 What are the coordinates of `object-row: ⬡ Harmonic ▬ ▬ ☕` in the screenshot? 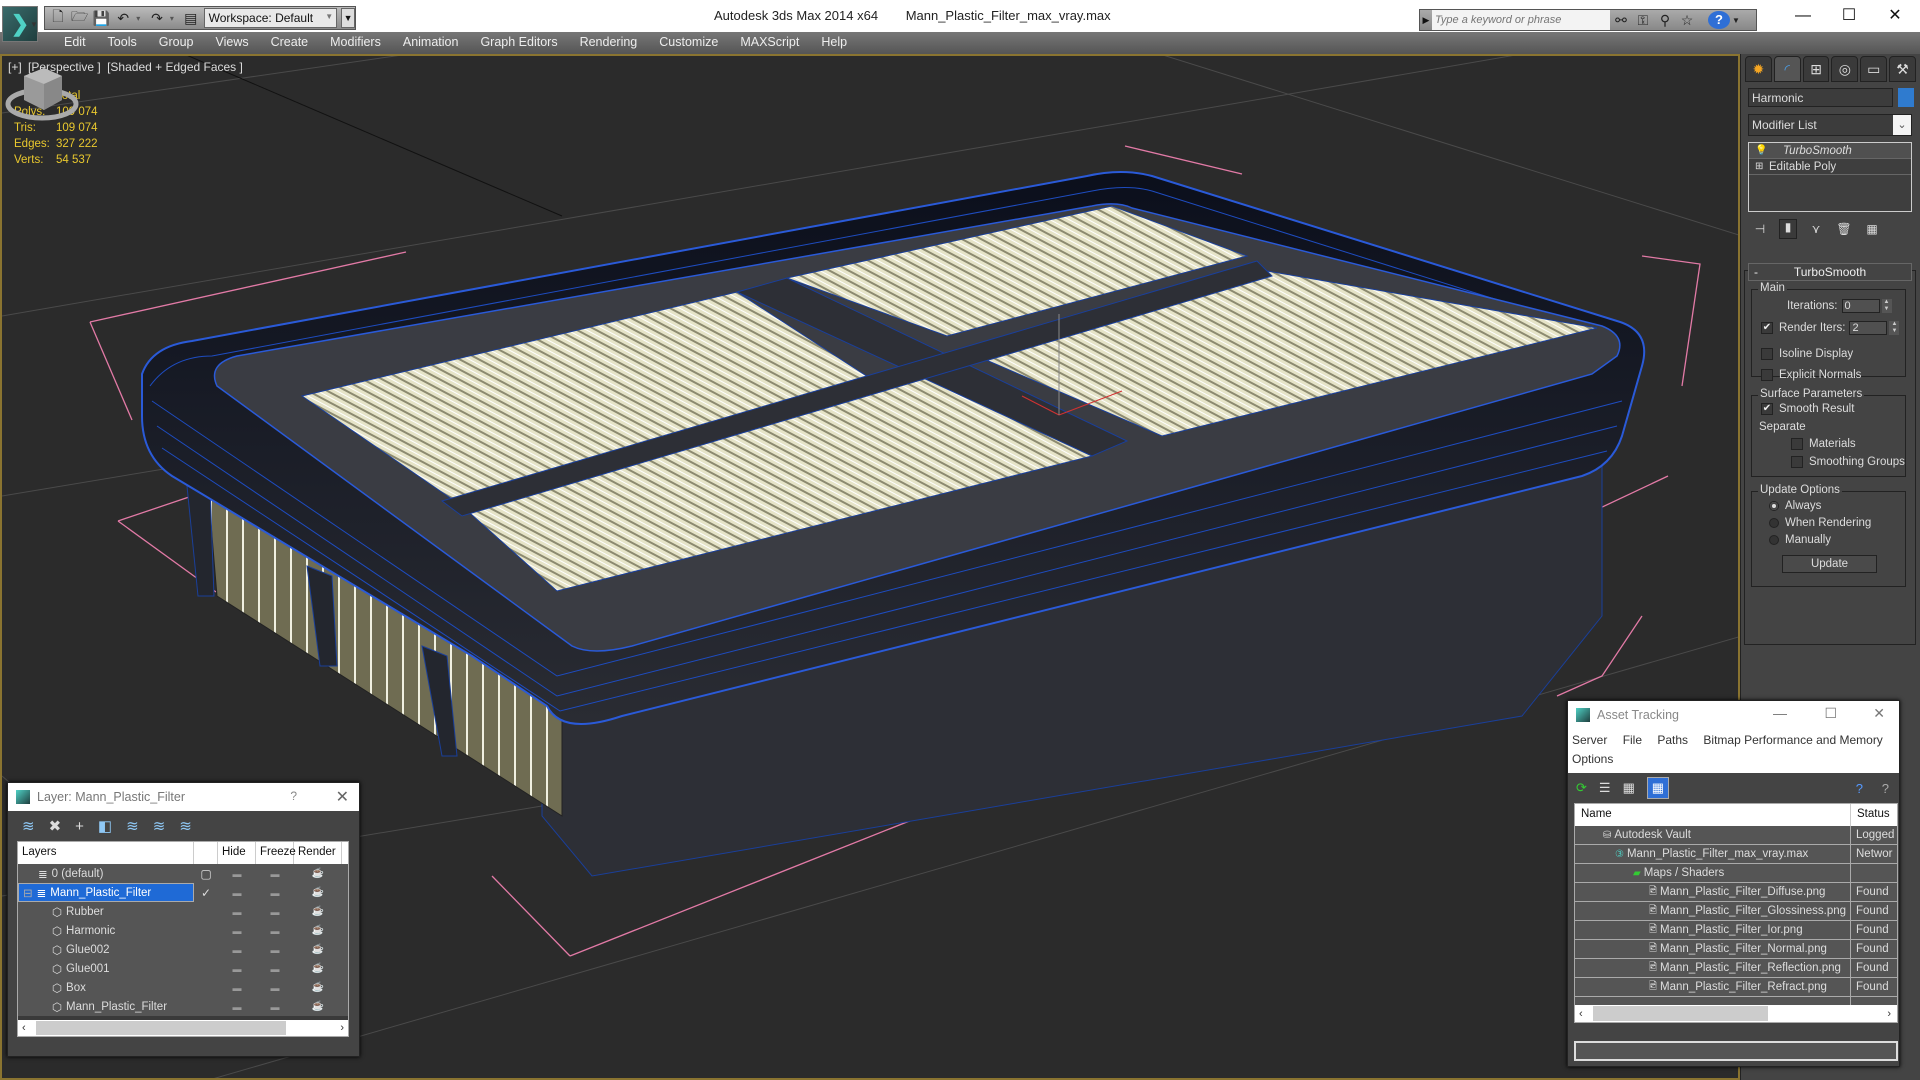 It's located at (183, 930).